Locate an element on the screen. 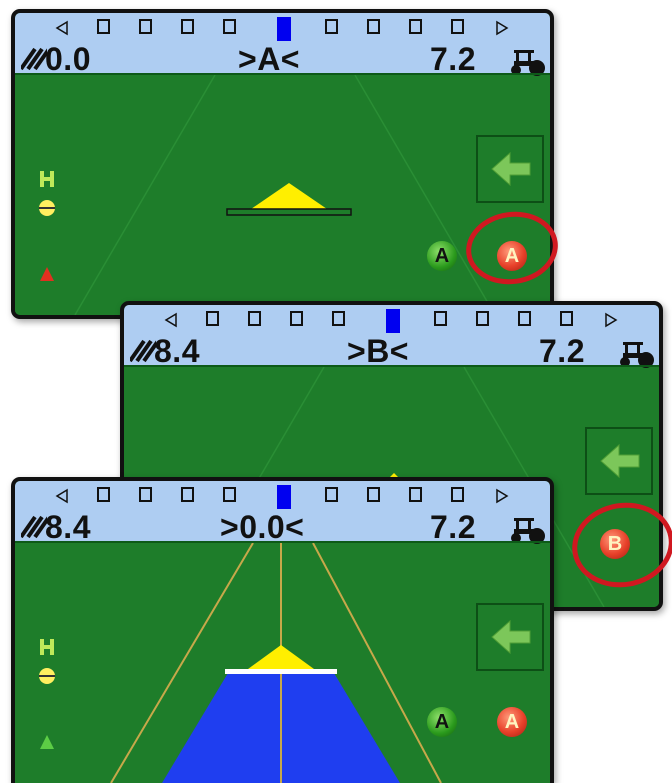 The height and width of the screenshot is (783, 672). lightbar: 0.0 >A< 7.2 is located at coordinates (282, 45).